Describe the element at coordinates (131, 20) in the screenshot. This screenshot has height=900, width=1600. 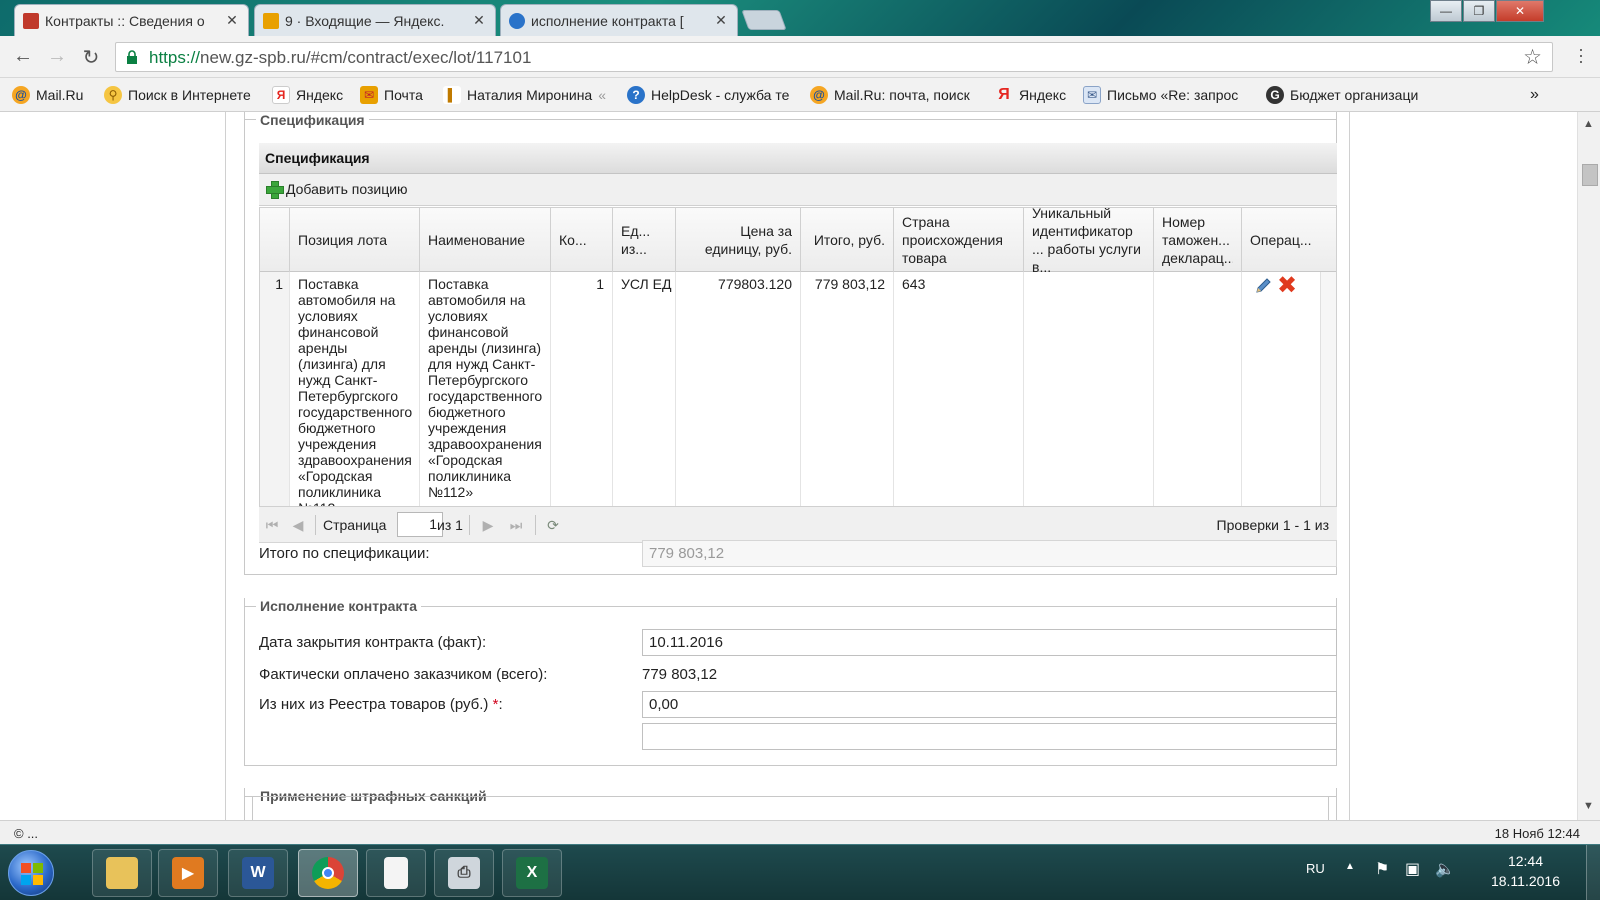
I see `tab-contracts: Контракты :: Сведения о ✕` at that location.